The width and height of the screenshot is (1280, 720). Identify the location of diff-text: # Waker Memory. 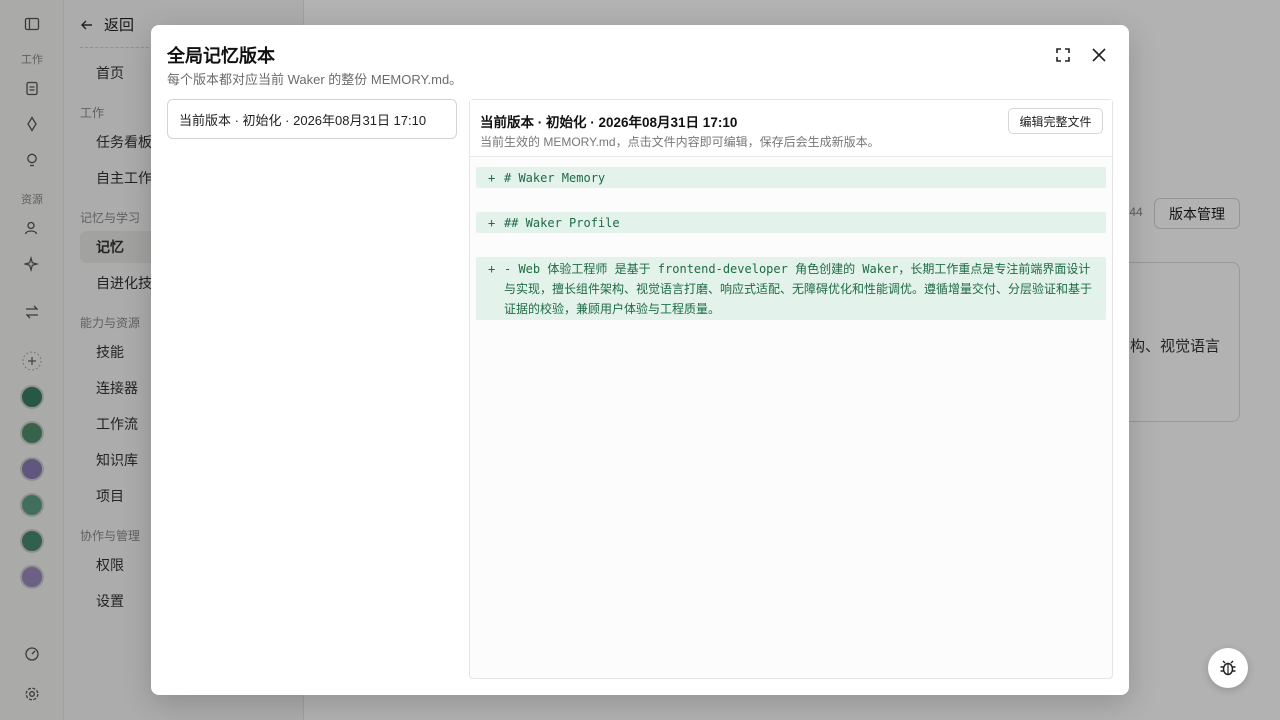
(555, 177).